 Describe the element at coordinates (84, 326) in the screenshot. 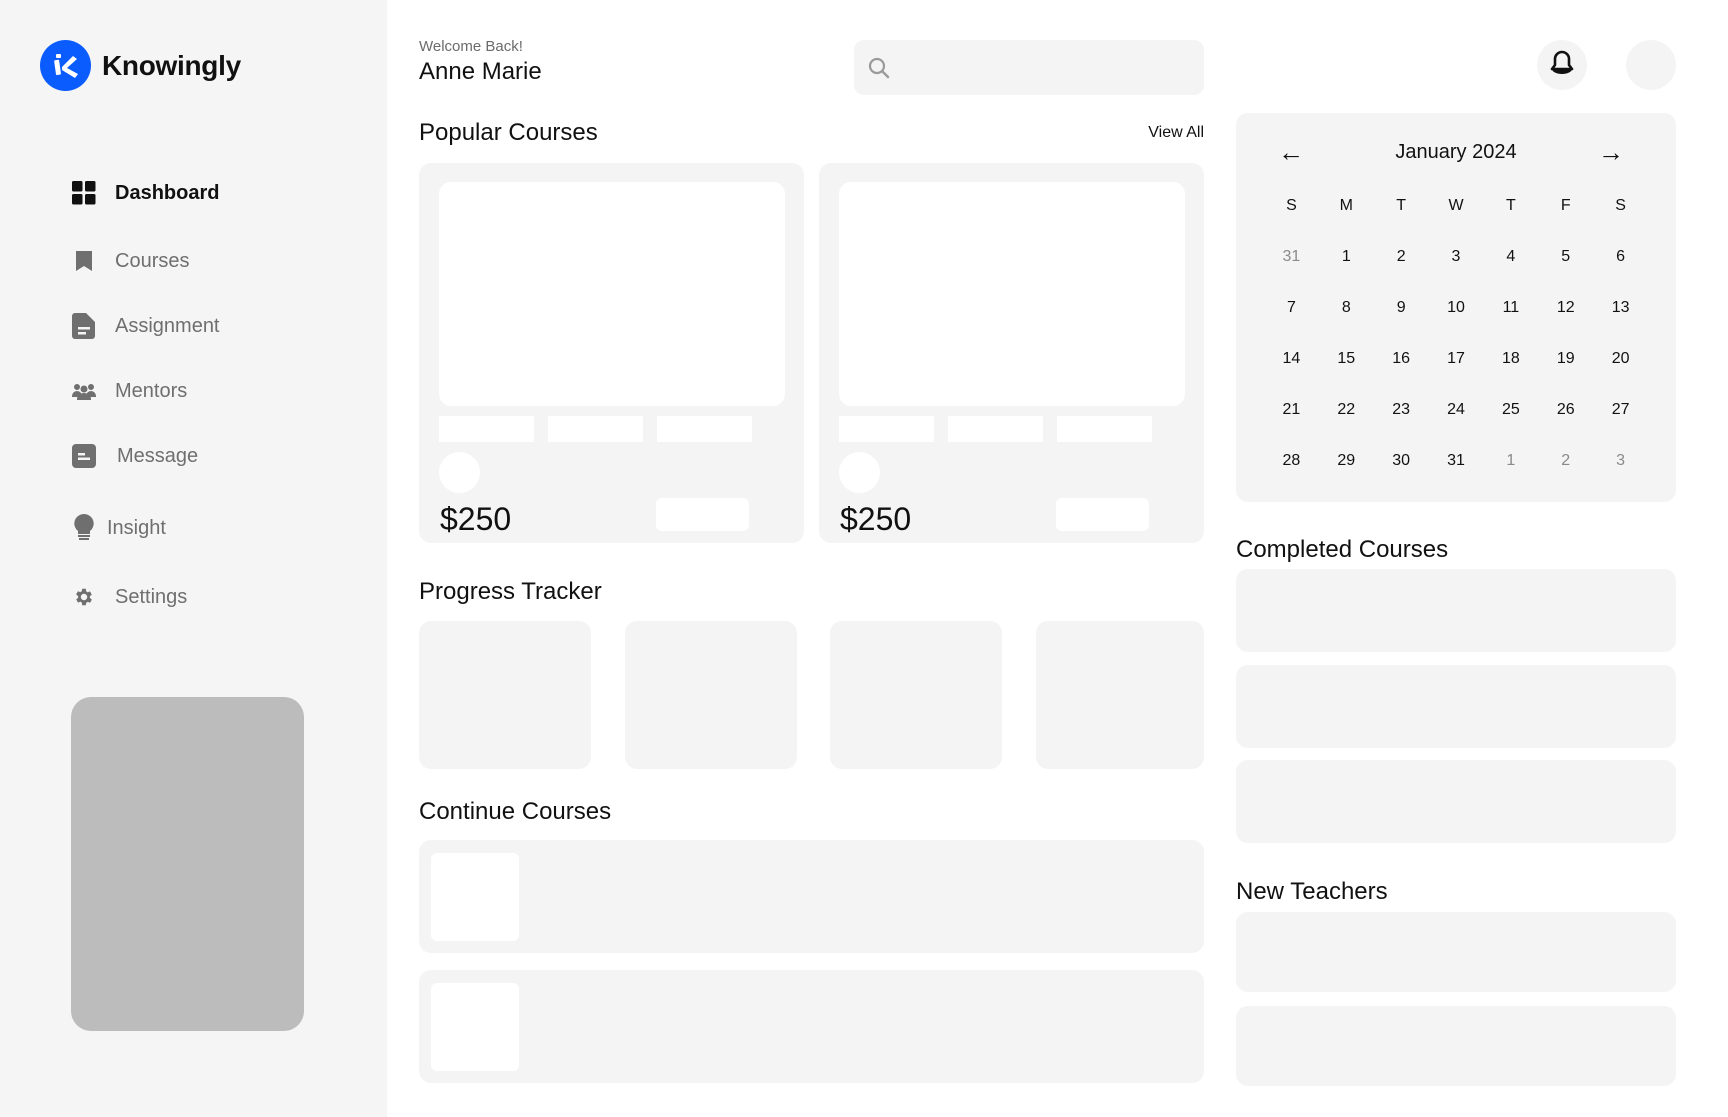

I see `document-icon` at that location.